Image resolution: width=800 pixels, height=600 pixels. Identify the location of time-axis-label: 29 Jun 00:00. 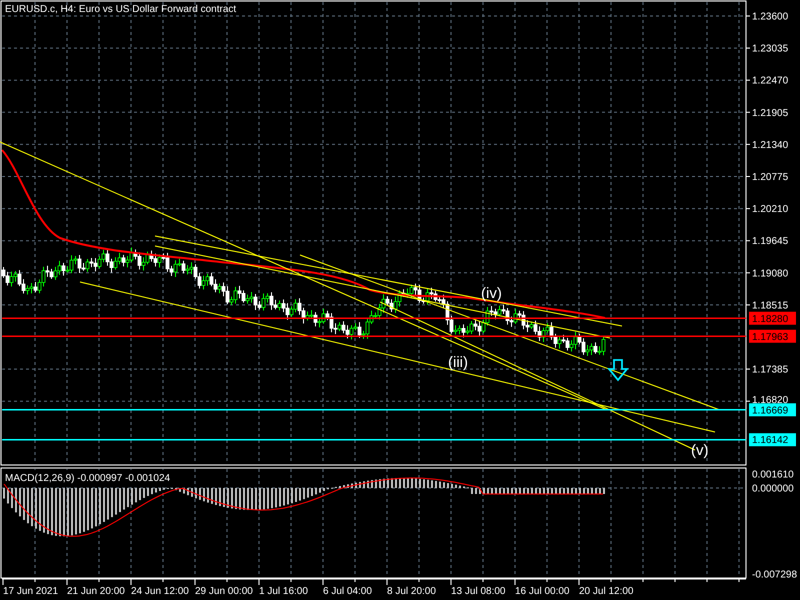
(224, 591).